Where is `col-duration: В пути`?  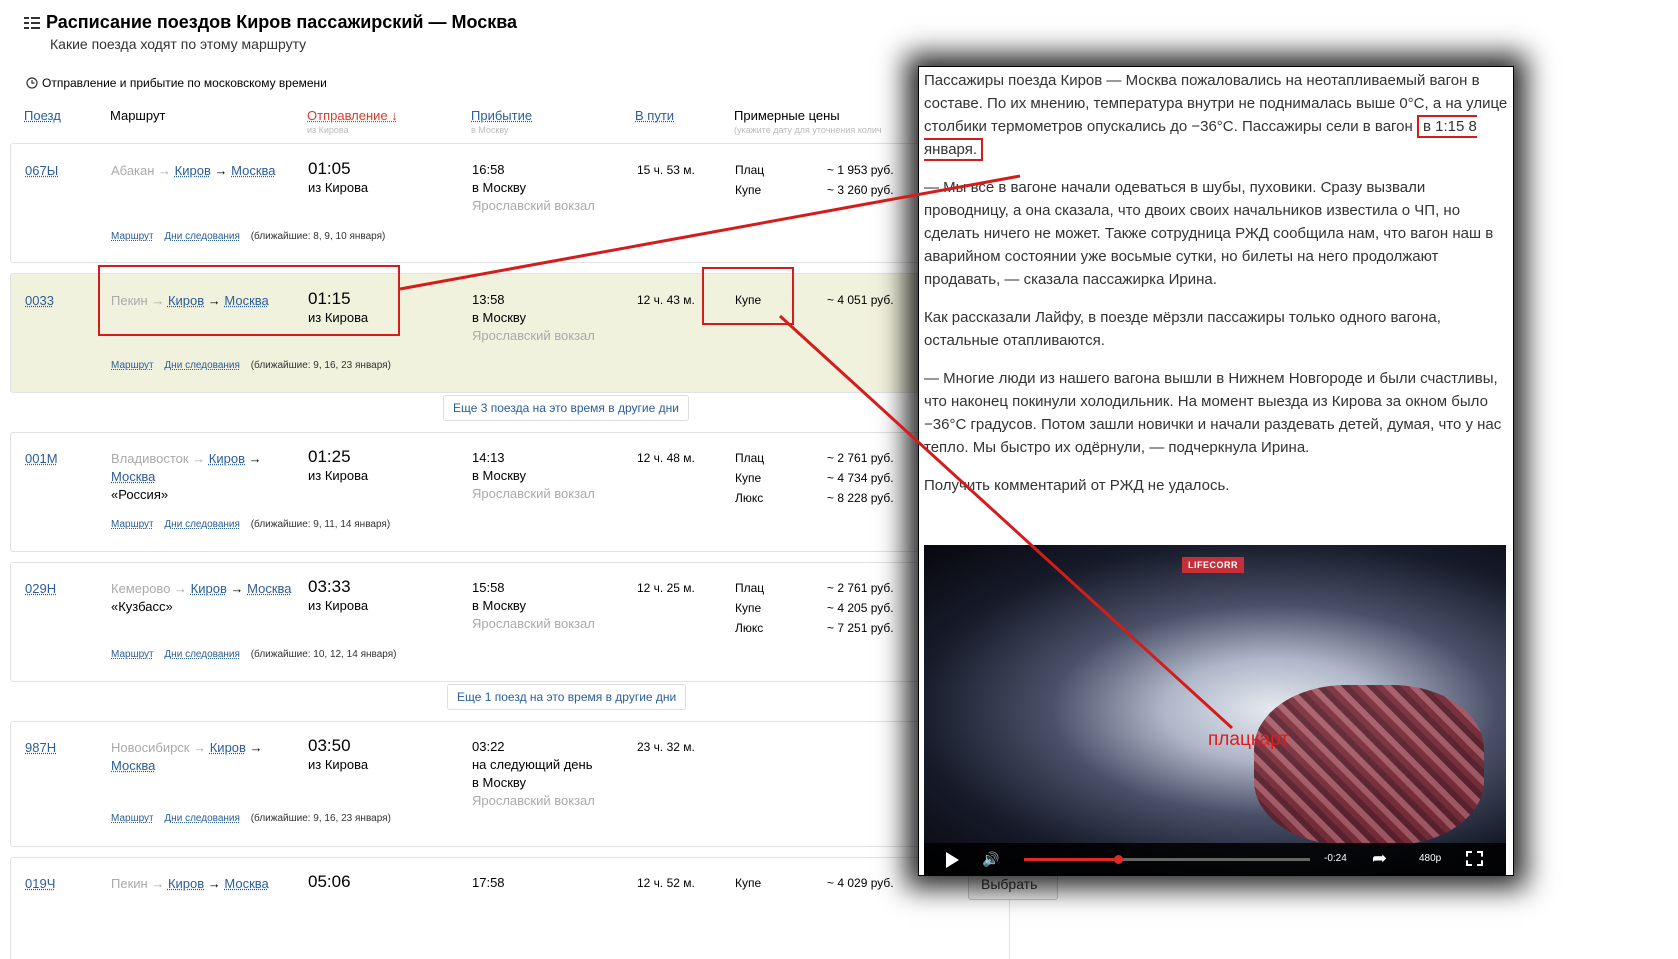
col-duration: В пути is located at coordinates (654, 115).